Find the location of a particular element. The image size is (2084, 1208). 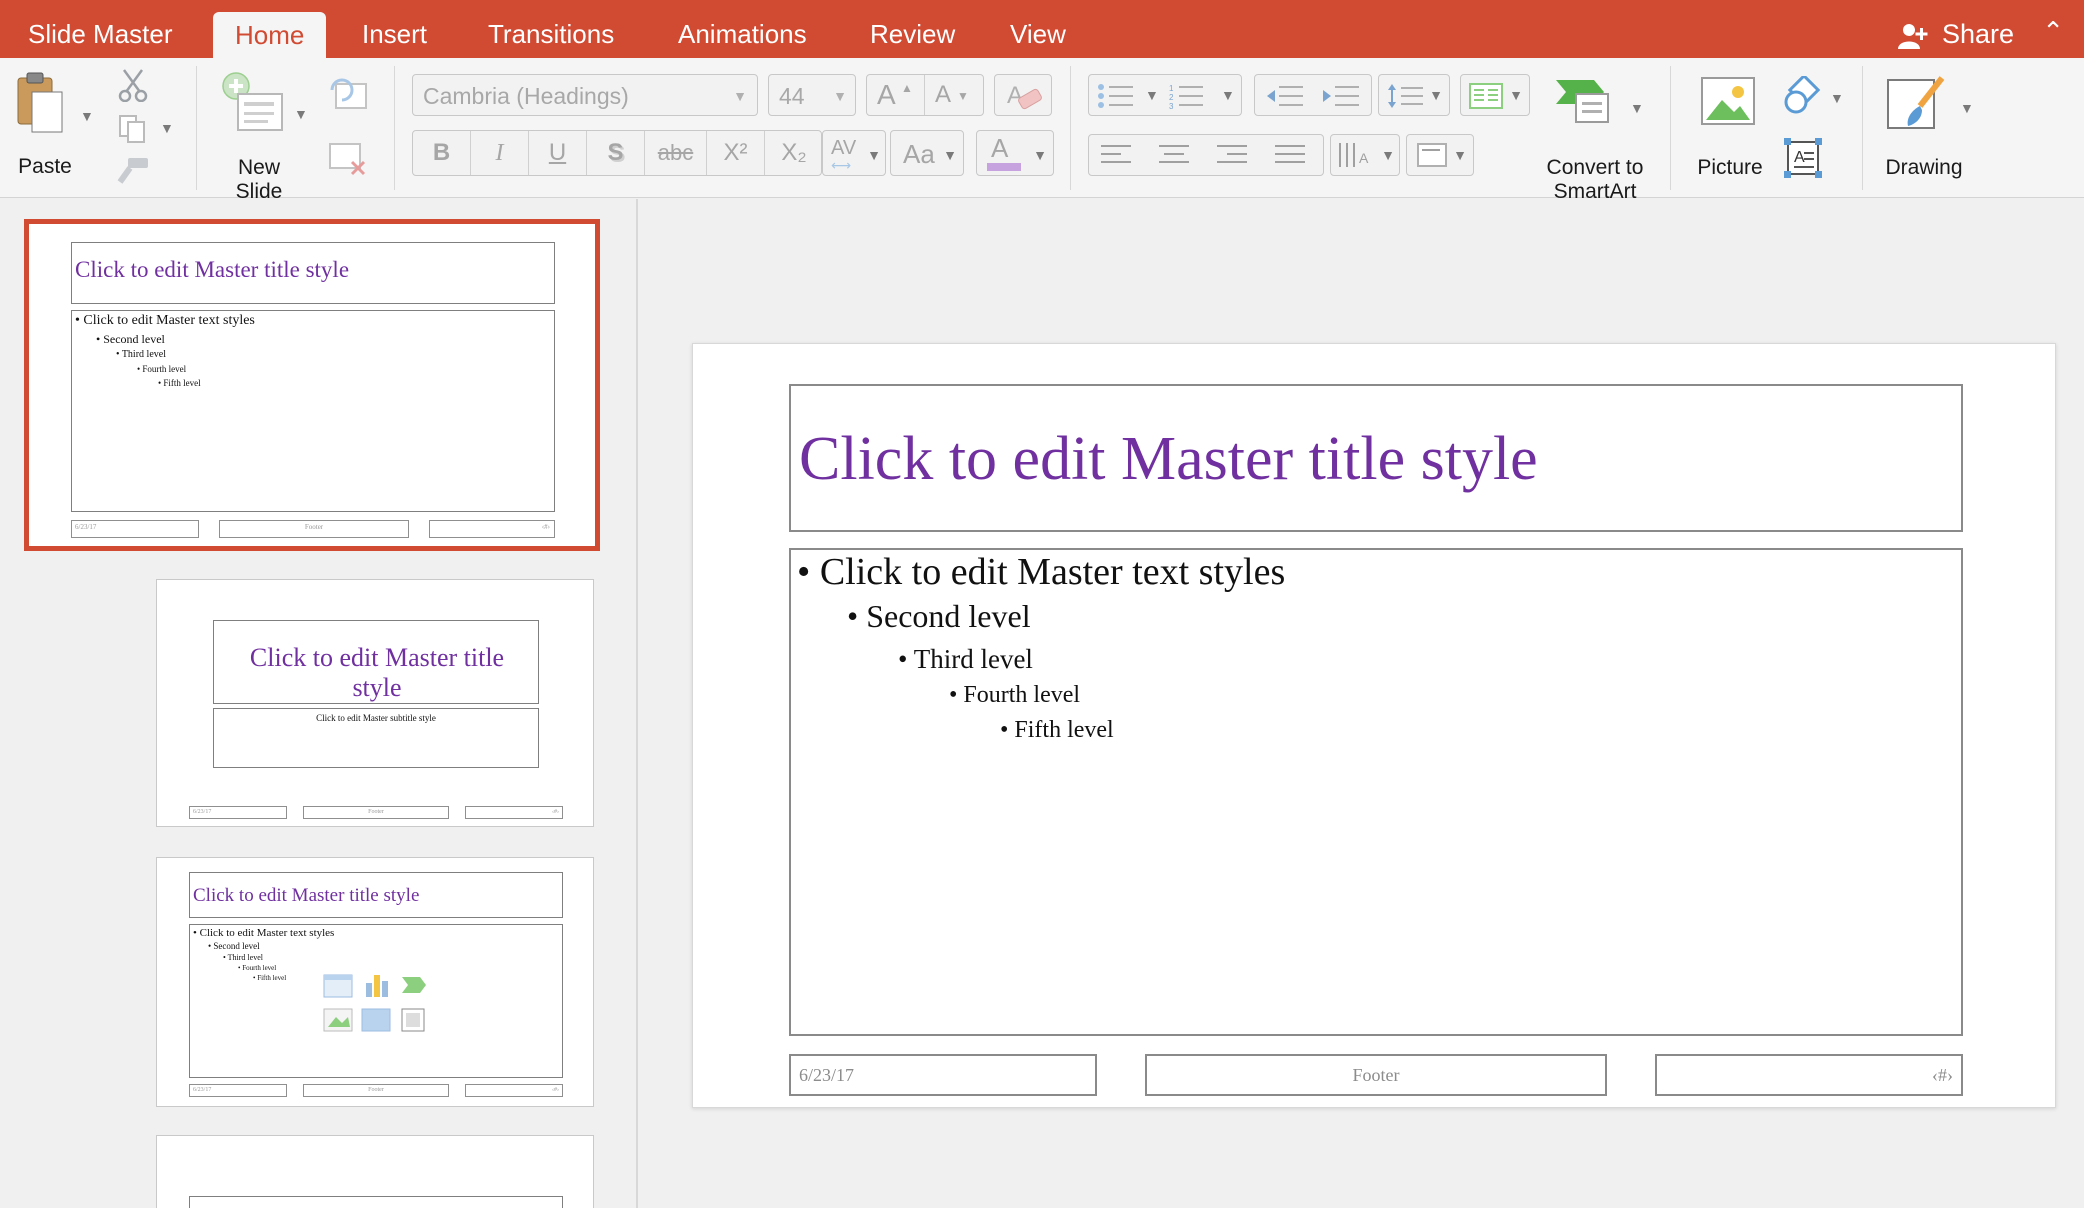

numbering-dropdown-icon: ▼ is located at coordinates (1228, 95).